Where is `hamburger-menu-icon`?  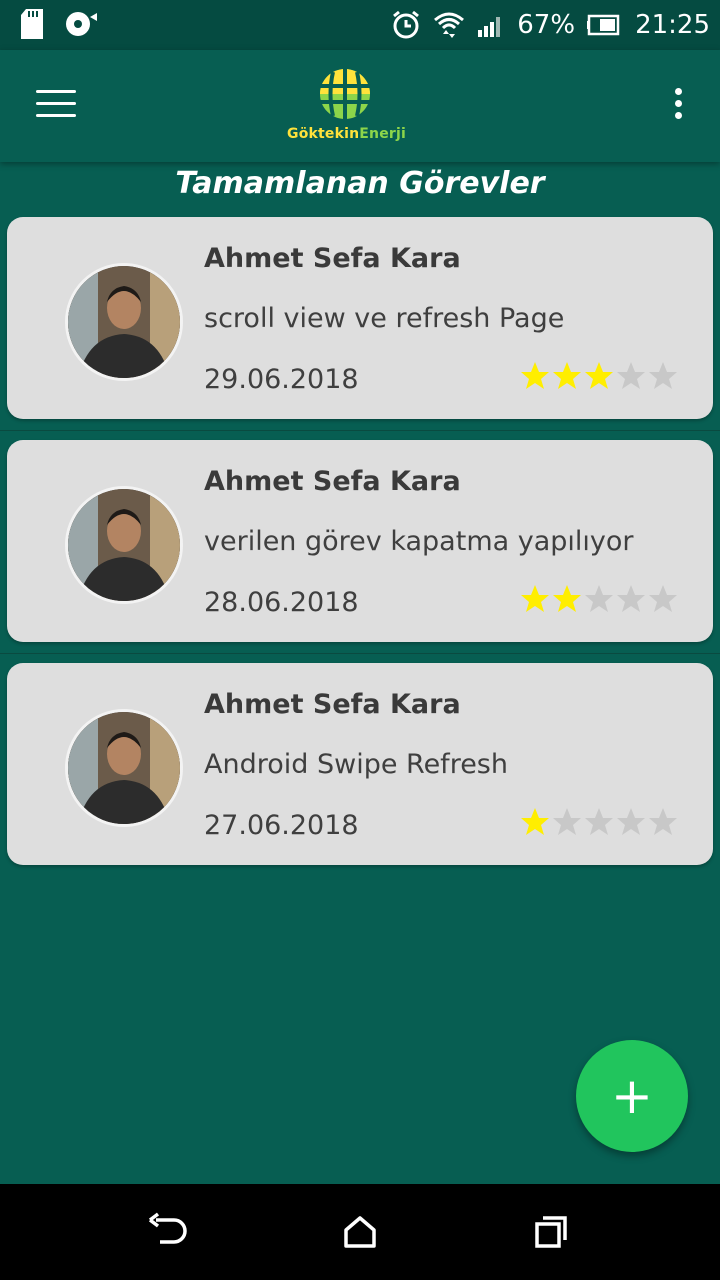
hamburger-menu-icon is located at coordinates (56, 106).